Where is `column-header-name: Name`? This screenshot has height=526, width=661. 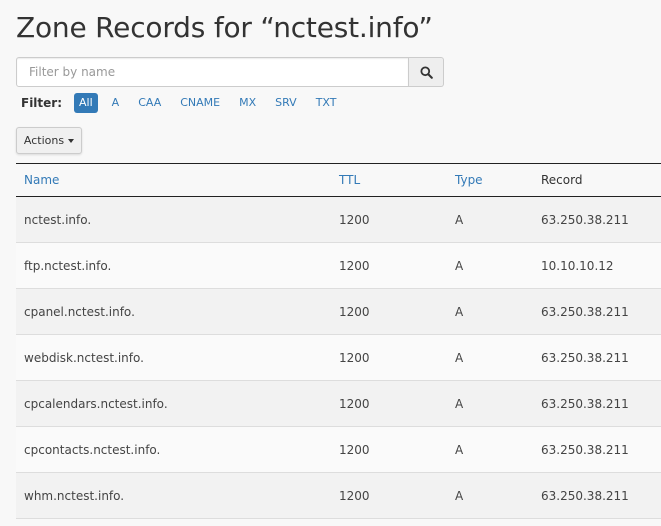
column-header-name: Name is located at coordinates (173, 180).